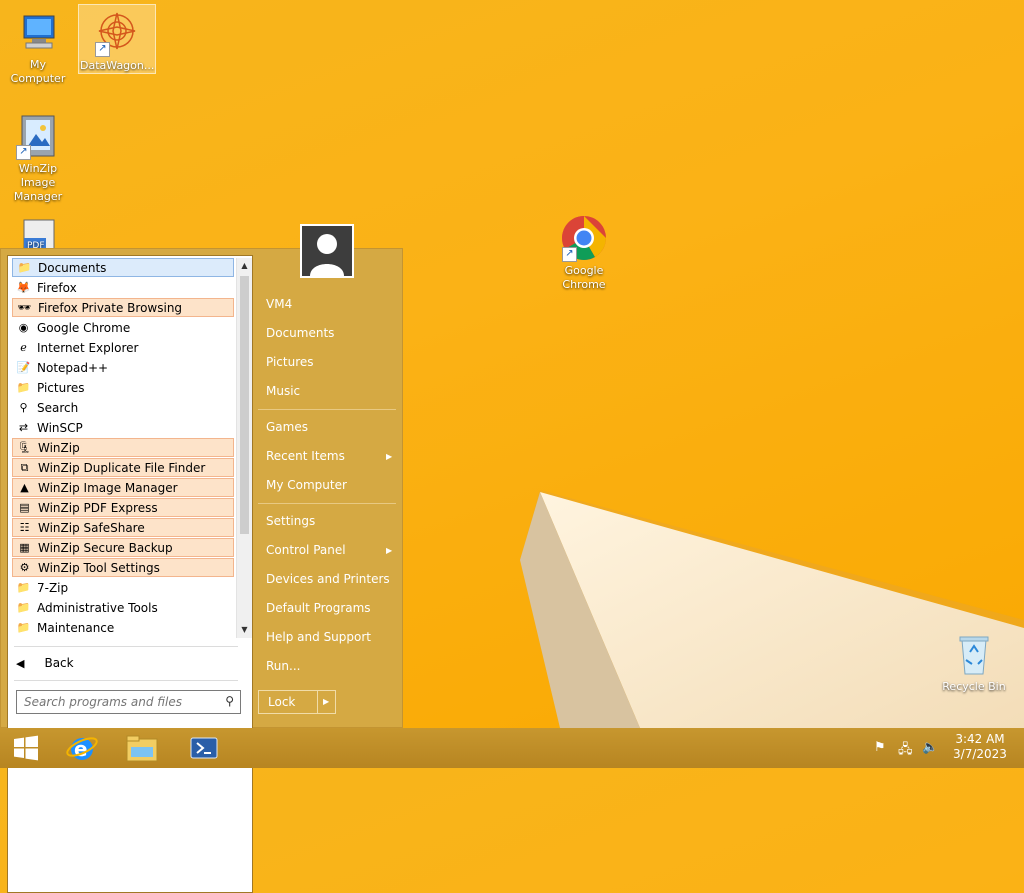  What do you see at coordinates (59, 663) in the screenshot?
I see `back-label: Back` at bounding box center [59, 663].